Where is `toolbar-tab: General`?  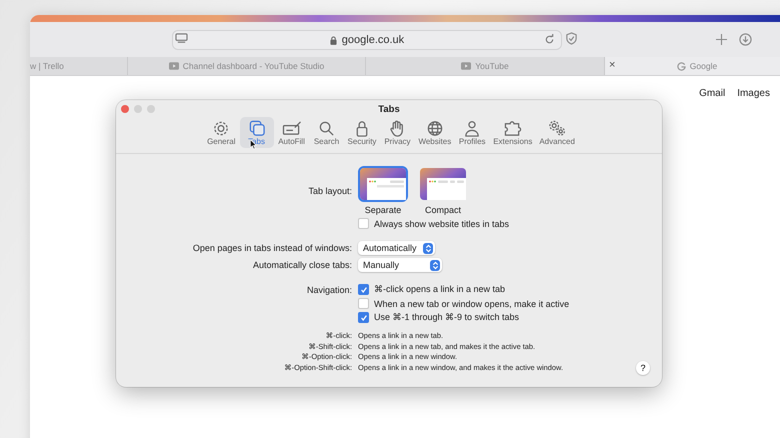
toolbar-tab: General is located at coordinates (221, 132).